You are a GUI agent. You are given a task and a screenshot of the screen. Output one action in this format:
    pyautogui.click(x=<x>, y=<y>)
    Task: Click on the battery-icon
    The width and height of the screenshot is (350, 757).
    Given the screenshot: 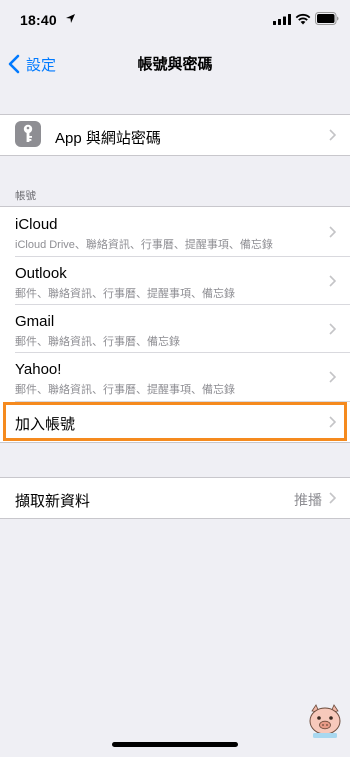 What is the action you would take?
    pyautogui.click(x=327, y=18)
    